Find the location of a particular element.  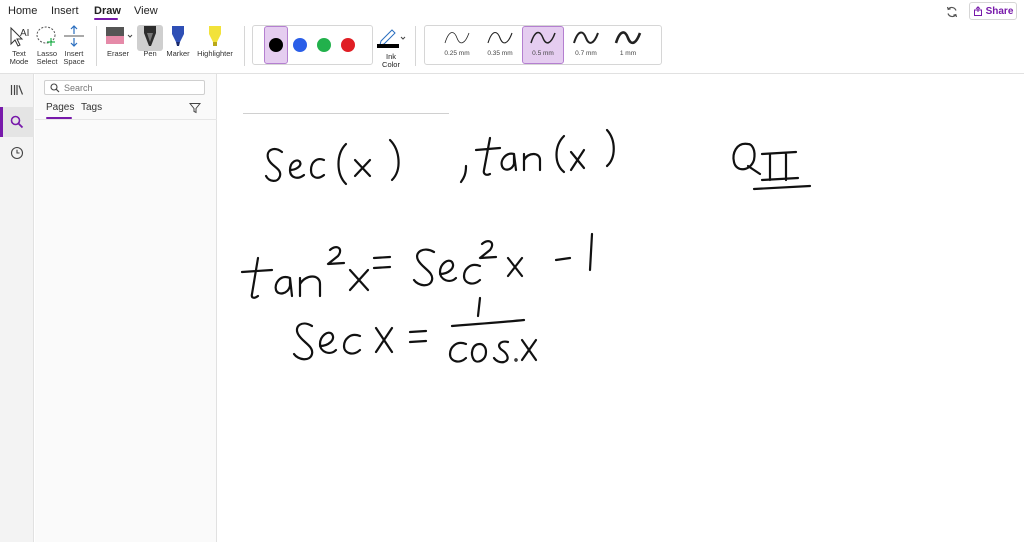

share-label: Share is located at coordinates (999, 11).